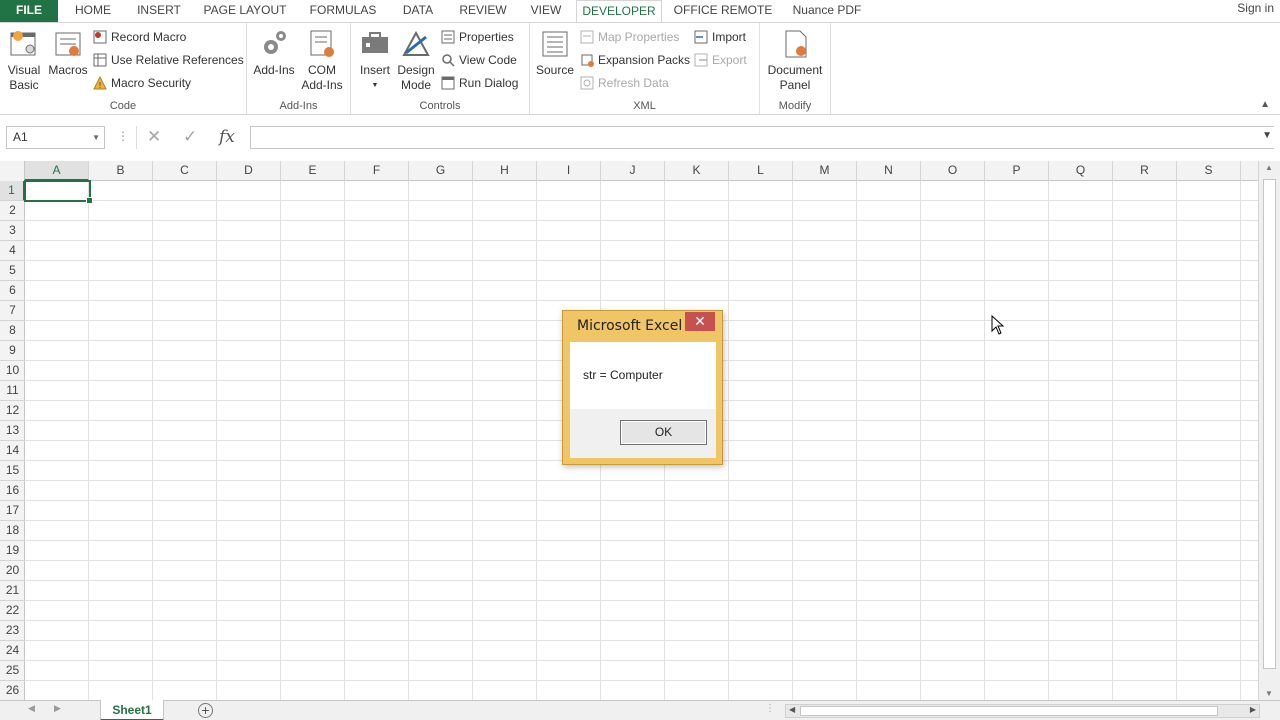 This screenshot has height=720, width=1280. Describe the element at coordinates (12, 171) in the screenshot. I see `select-all-corner` at that location.